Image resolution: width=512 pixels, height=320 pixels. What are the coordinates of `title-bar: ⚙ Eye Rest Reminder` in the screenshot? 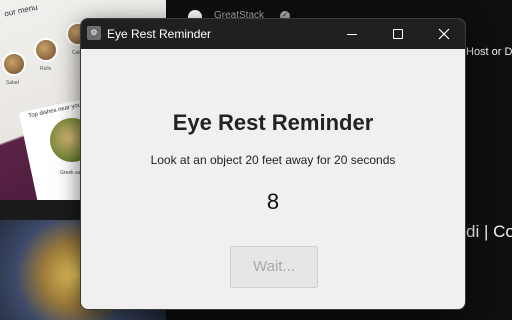 It's located at (273, 34).